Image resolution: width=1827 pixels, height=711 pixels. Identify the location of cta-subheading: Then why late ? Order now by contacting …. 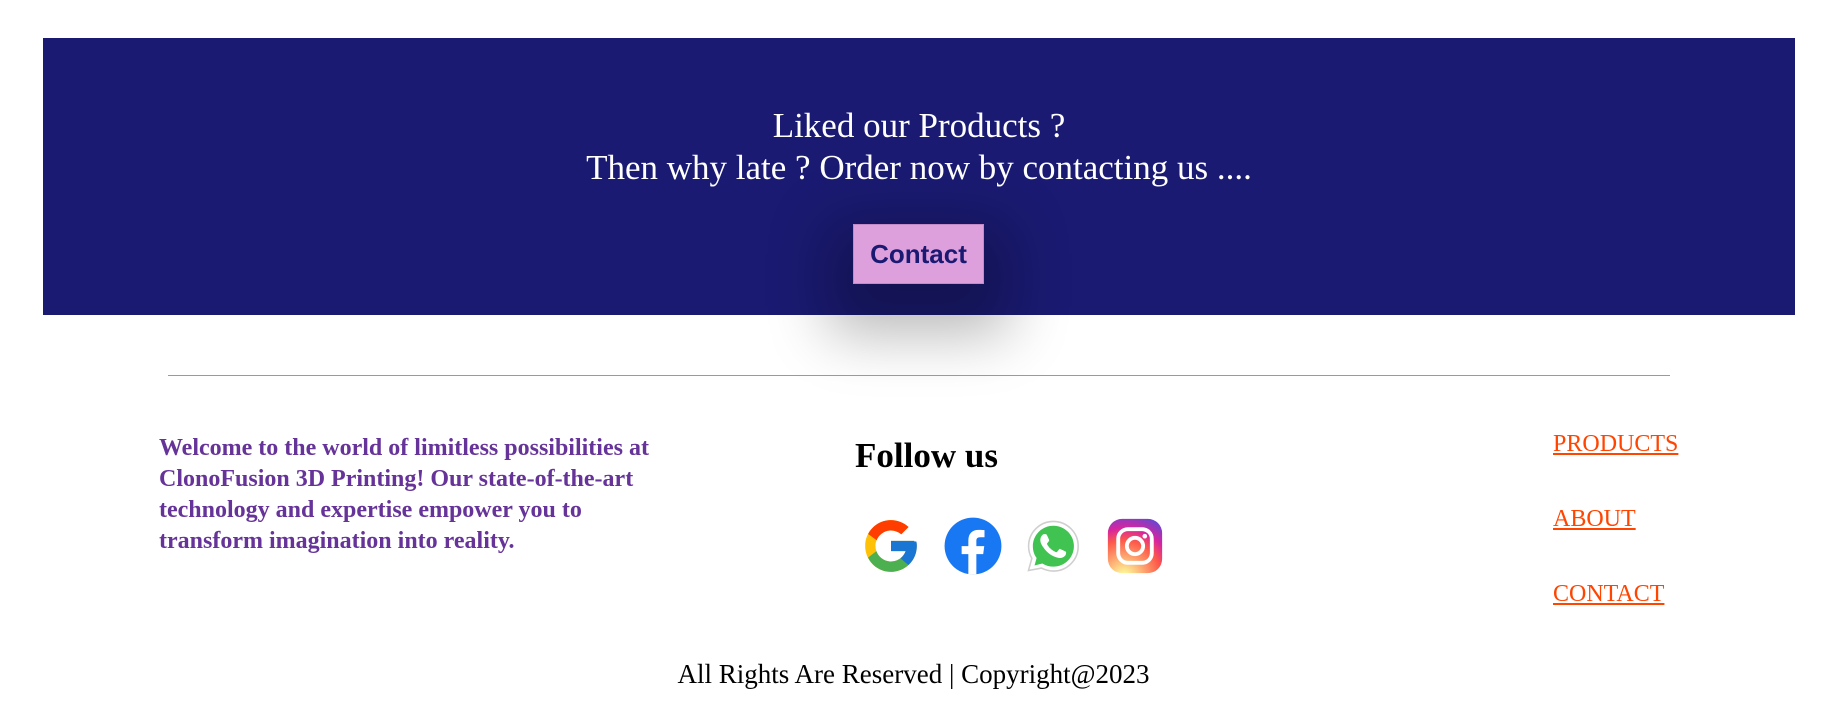
(919, 167).